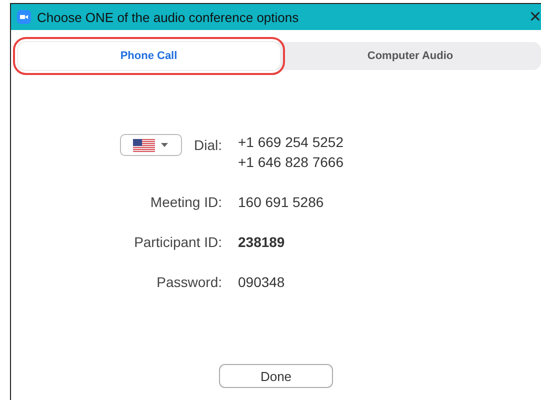  Describe the element at coordinates (144, 145) in the screenshot. I see `flag-icon` at that location.